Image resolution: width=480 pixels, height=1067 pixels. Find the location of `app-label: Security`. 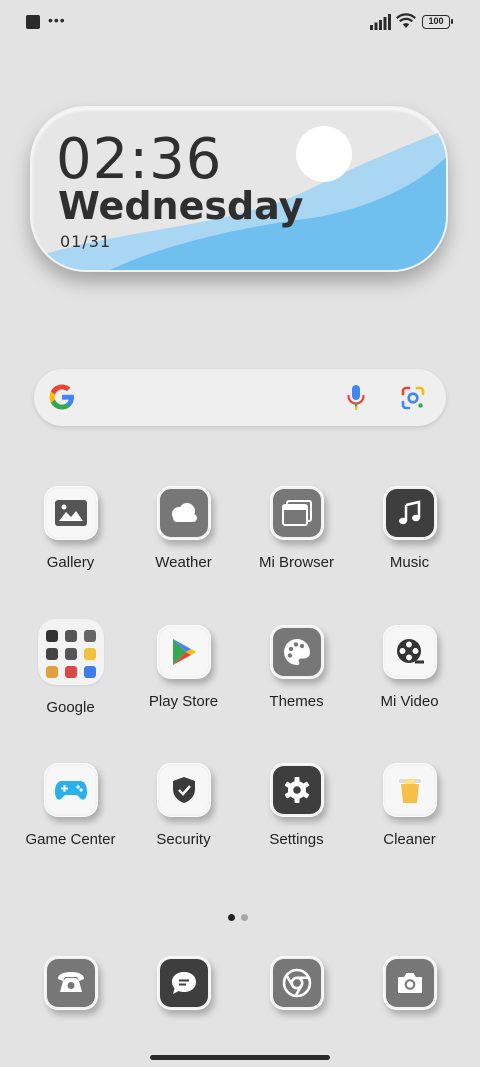

app-label: Security is located at coordinates (183, 839).